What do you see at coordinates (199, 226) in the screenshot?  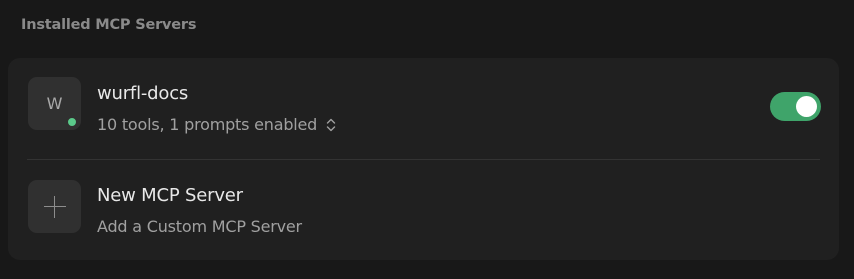 I see `new-server-subtitle: Add a Custom MCP Server` at bounding box center [199, 226].